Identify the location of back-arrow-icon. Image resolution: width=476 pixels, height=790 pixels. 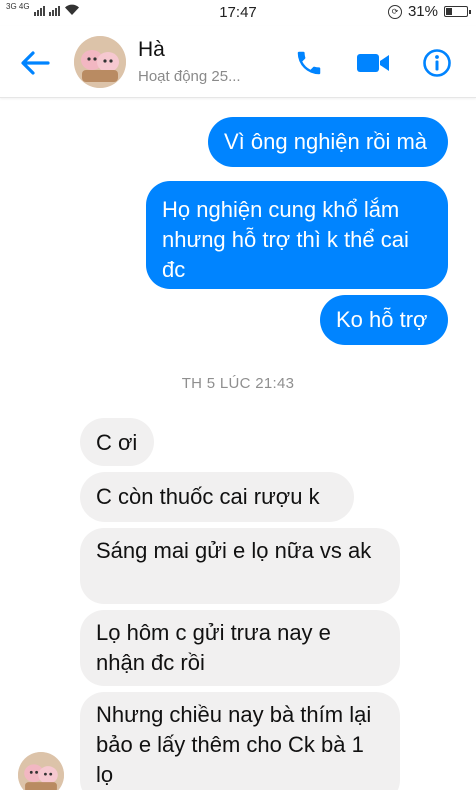
(35, 63).